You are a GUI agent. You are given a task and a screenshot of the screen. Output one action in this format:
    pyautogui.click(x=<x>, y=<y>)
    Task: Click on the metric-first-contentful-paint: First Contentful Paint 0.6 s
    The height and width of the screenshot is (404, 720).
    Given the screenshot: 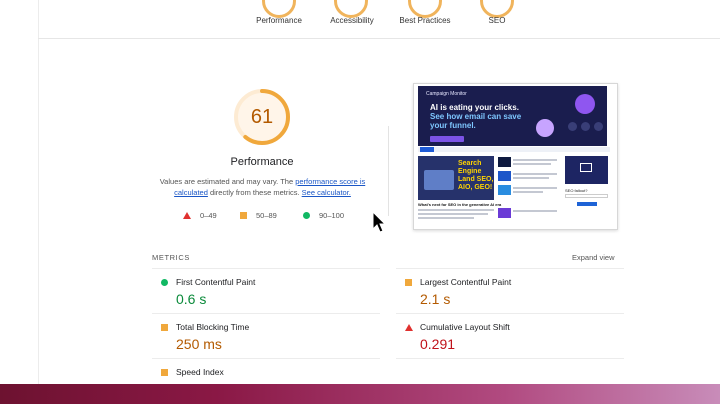 What is the action you would take?
    pyautogui.click(x=266, y=291)
    